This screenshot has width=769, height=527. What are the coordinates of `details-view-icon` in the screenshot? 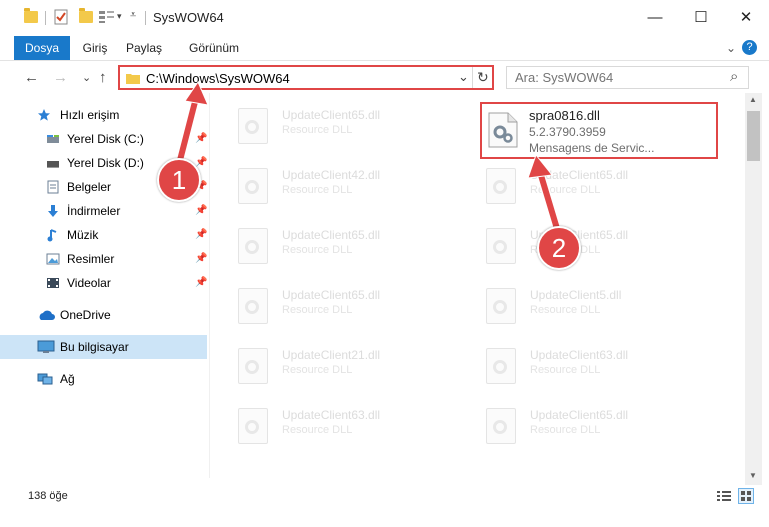 It's located at (724, 496).